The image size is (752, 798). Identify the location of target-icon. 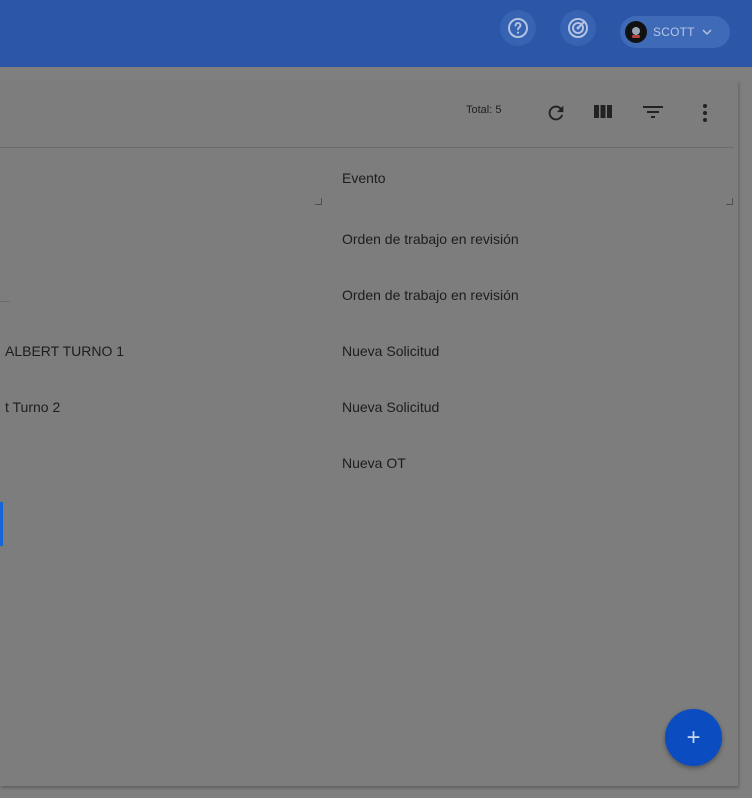
(578, 28).